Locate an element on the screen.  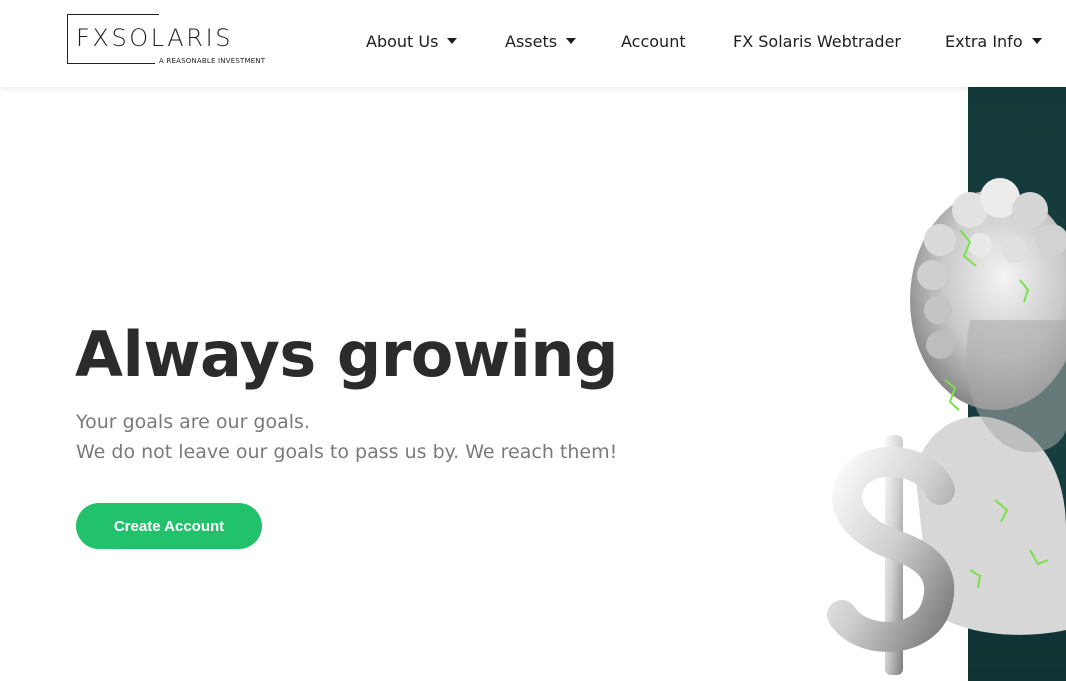
nav-item-account: Account is located at coordinates (653, 41).